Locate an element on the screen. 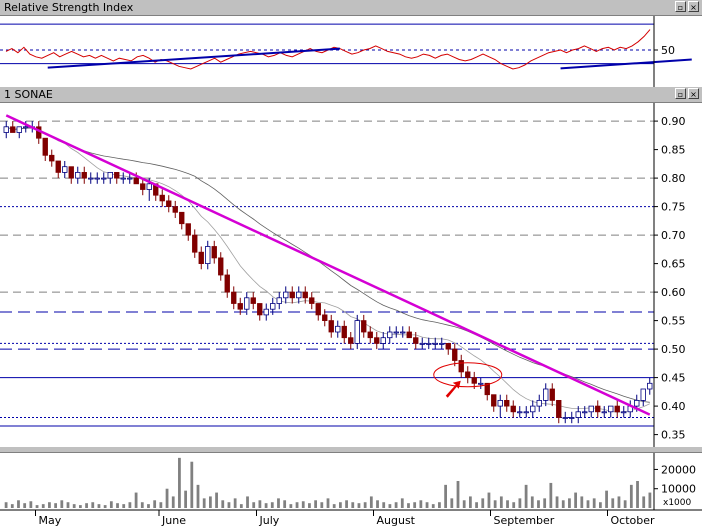 This screenshot has width=702, height=528. volume-unit-label: x1000 is located at coordinates (677, 503).